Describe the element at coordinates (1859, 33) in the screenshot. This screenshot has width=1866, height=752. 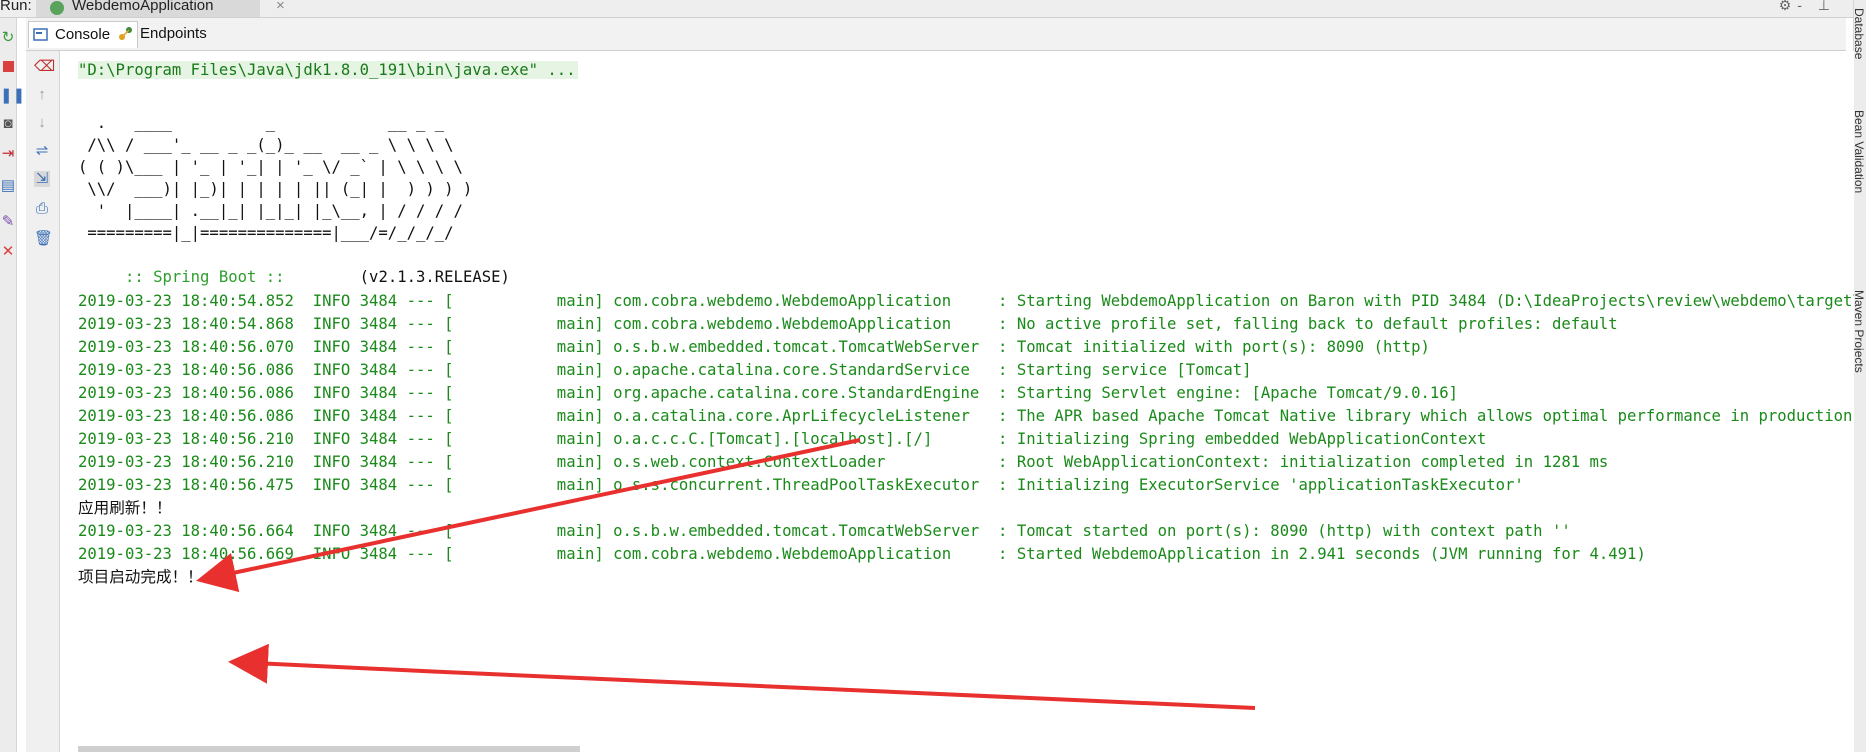
I see `database-panel-tab: Database` at that location.